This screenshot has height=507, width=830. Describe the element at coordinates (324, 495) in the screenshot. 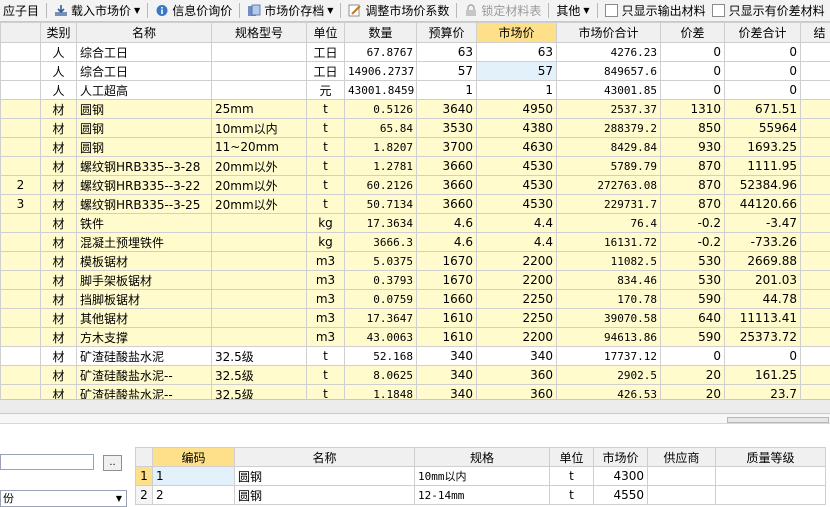

I see `lookup-cell-name: 圆钢` at that location.